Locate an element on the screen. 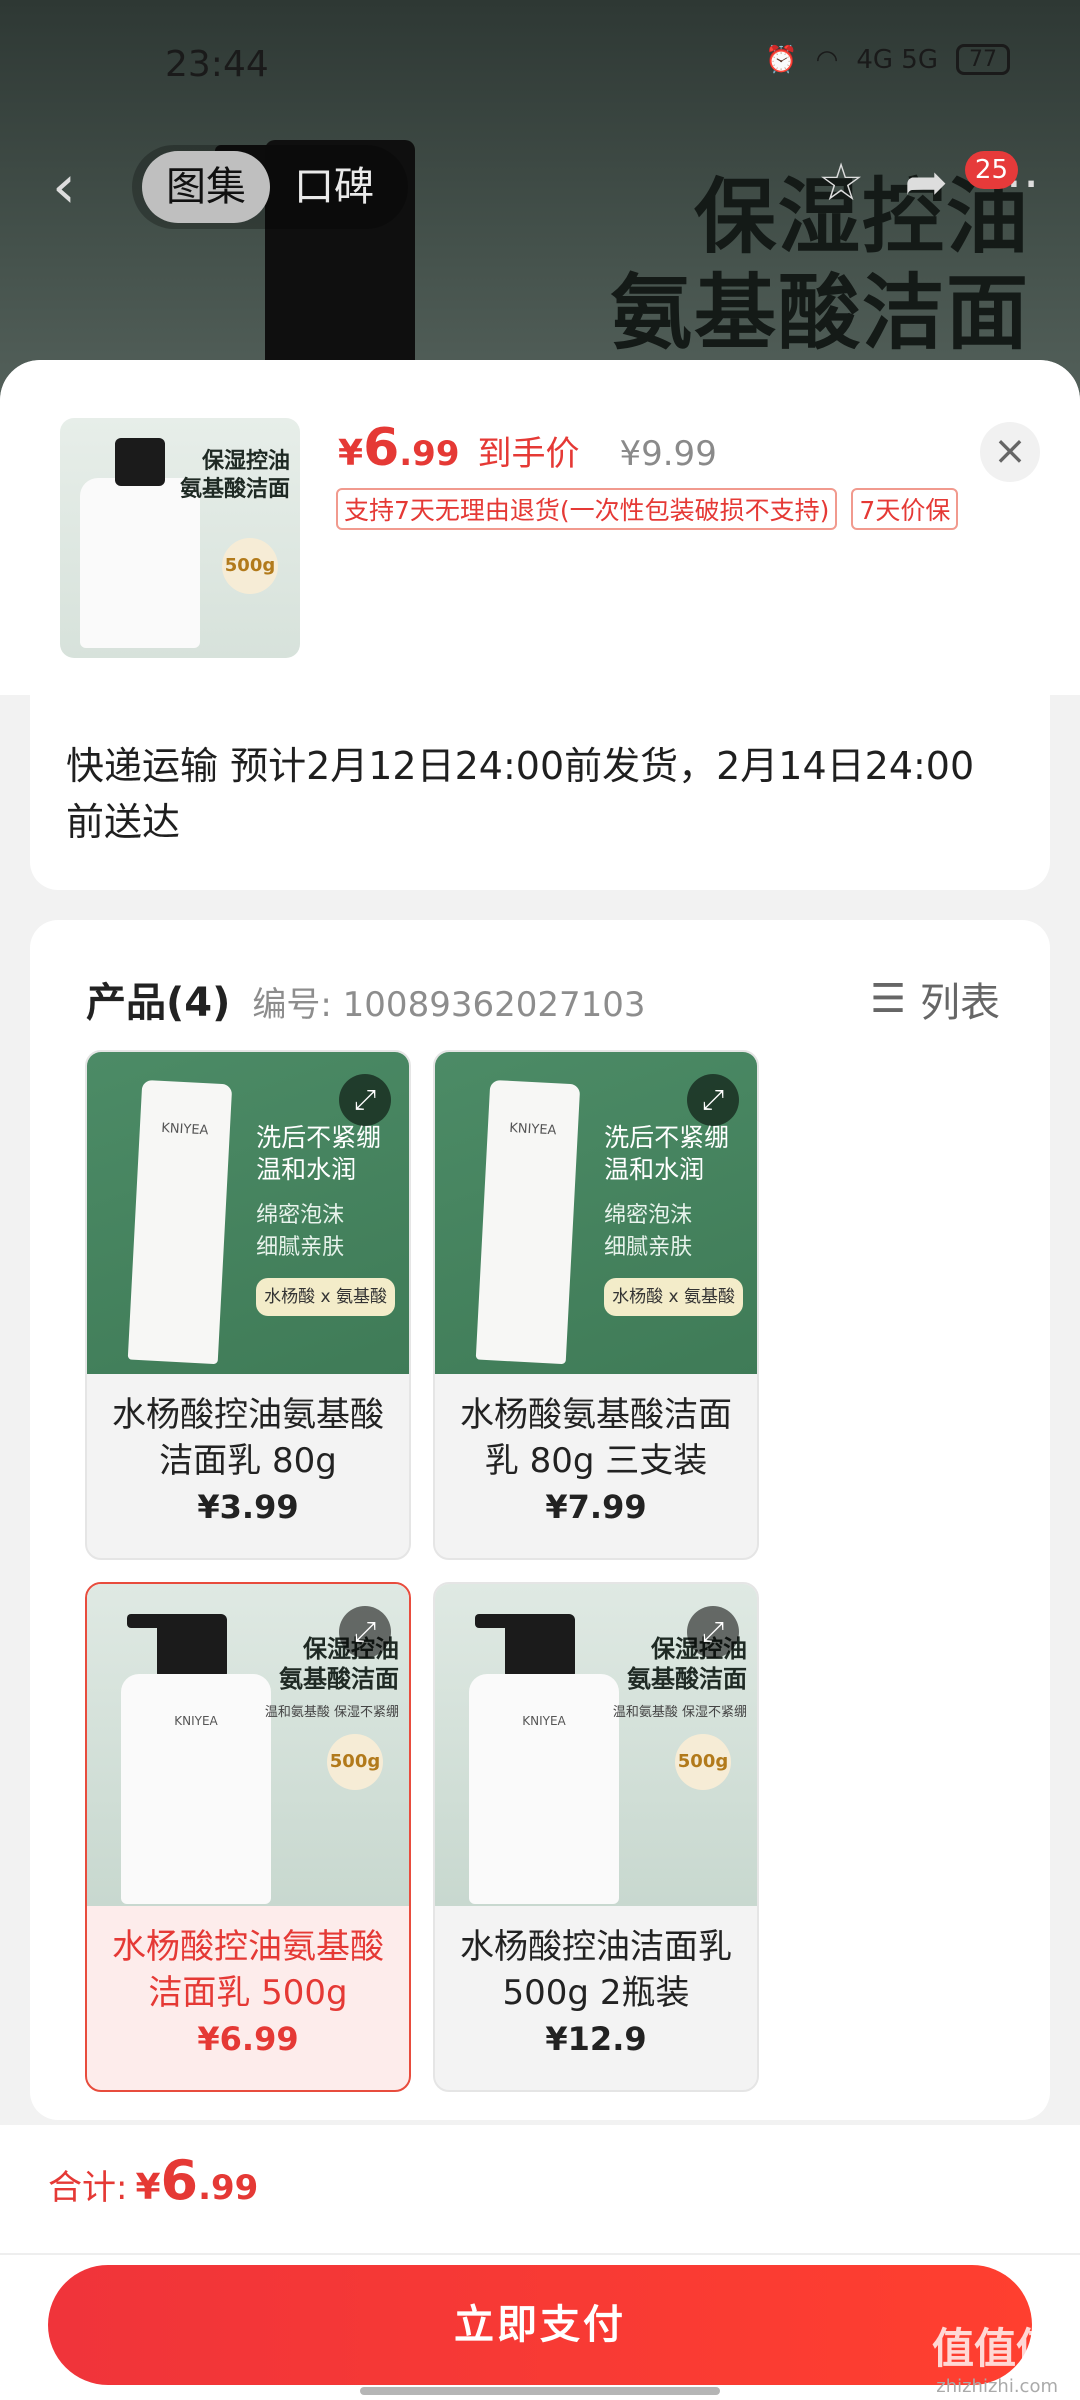  thumb-capacity-badge: 500g is located at coordinates (250, 566).